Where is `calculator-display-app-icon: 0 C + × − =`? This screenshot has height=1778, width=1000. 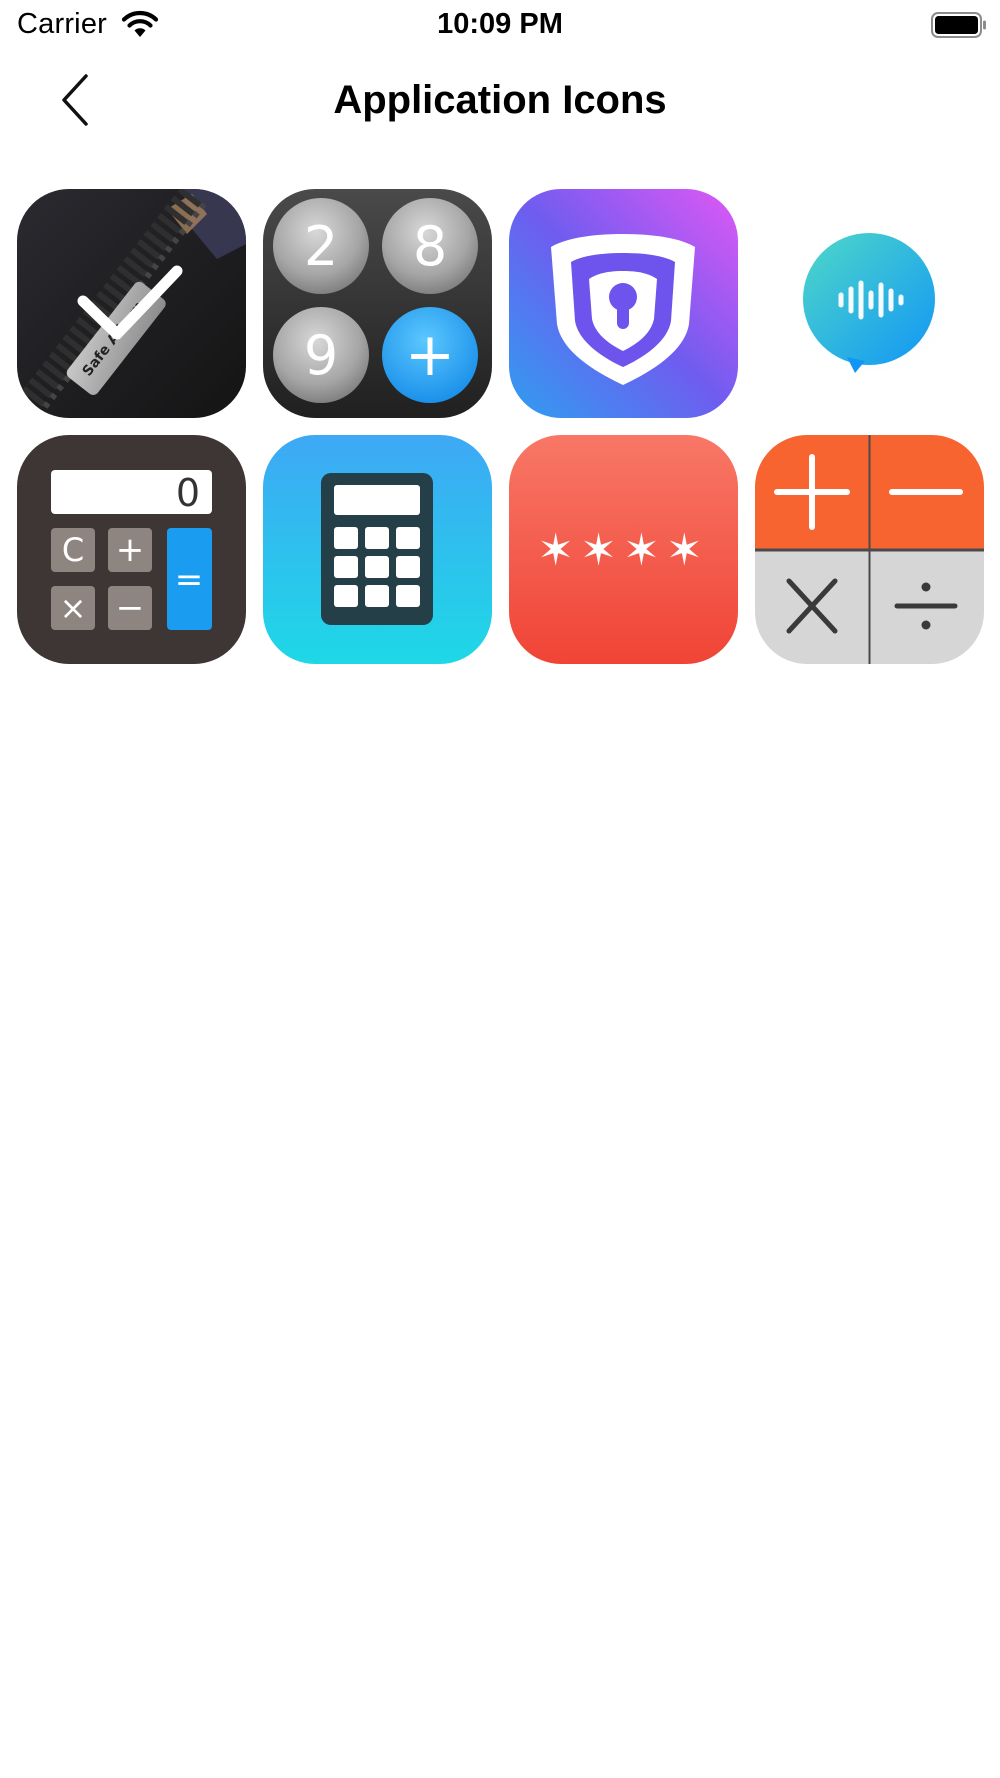 calculator-display-app-icon: 0 C + × − = is located at coordinates (131, 549).